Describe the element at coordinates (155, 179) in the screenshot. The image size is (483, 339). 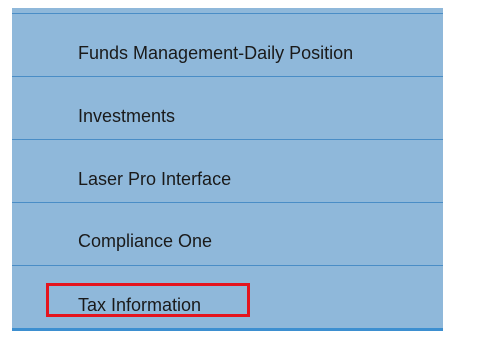
I see `menu-item-label: Laser Pro Interface` at that location.